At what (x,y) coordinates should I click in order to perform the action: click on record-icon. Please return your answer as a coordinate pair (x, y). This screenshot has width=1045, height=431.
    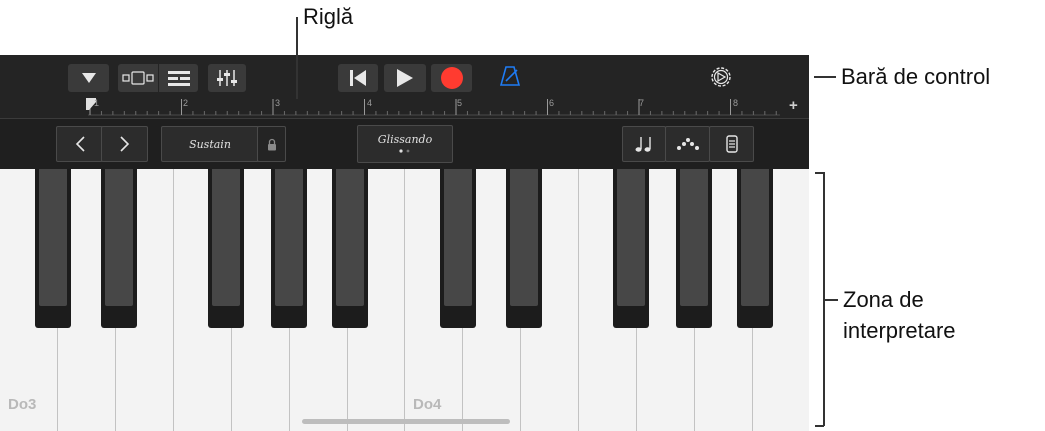
    Looking at the image, I should click on (451, 78).